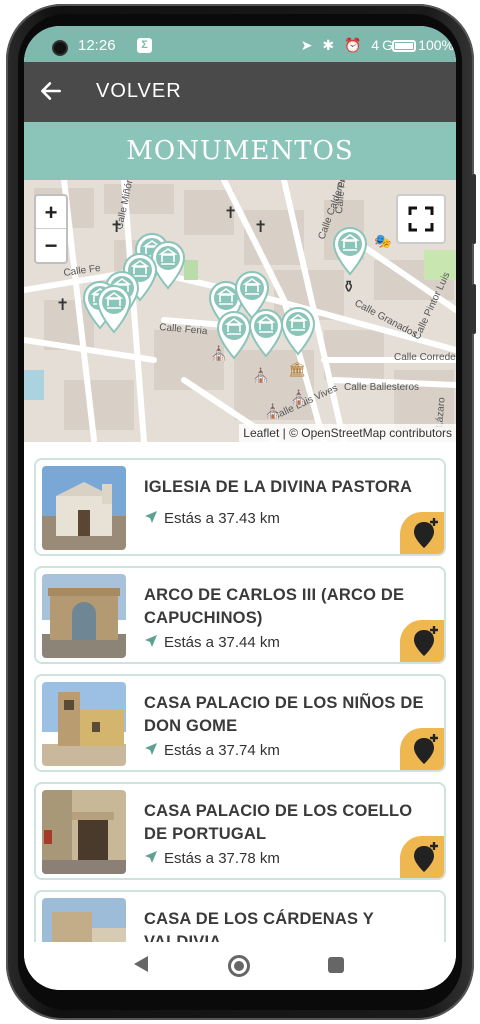  Describe the element at coordinates (144, 45) in the screenshot. I see `sigma-icon: Σ` at that location.